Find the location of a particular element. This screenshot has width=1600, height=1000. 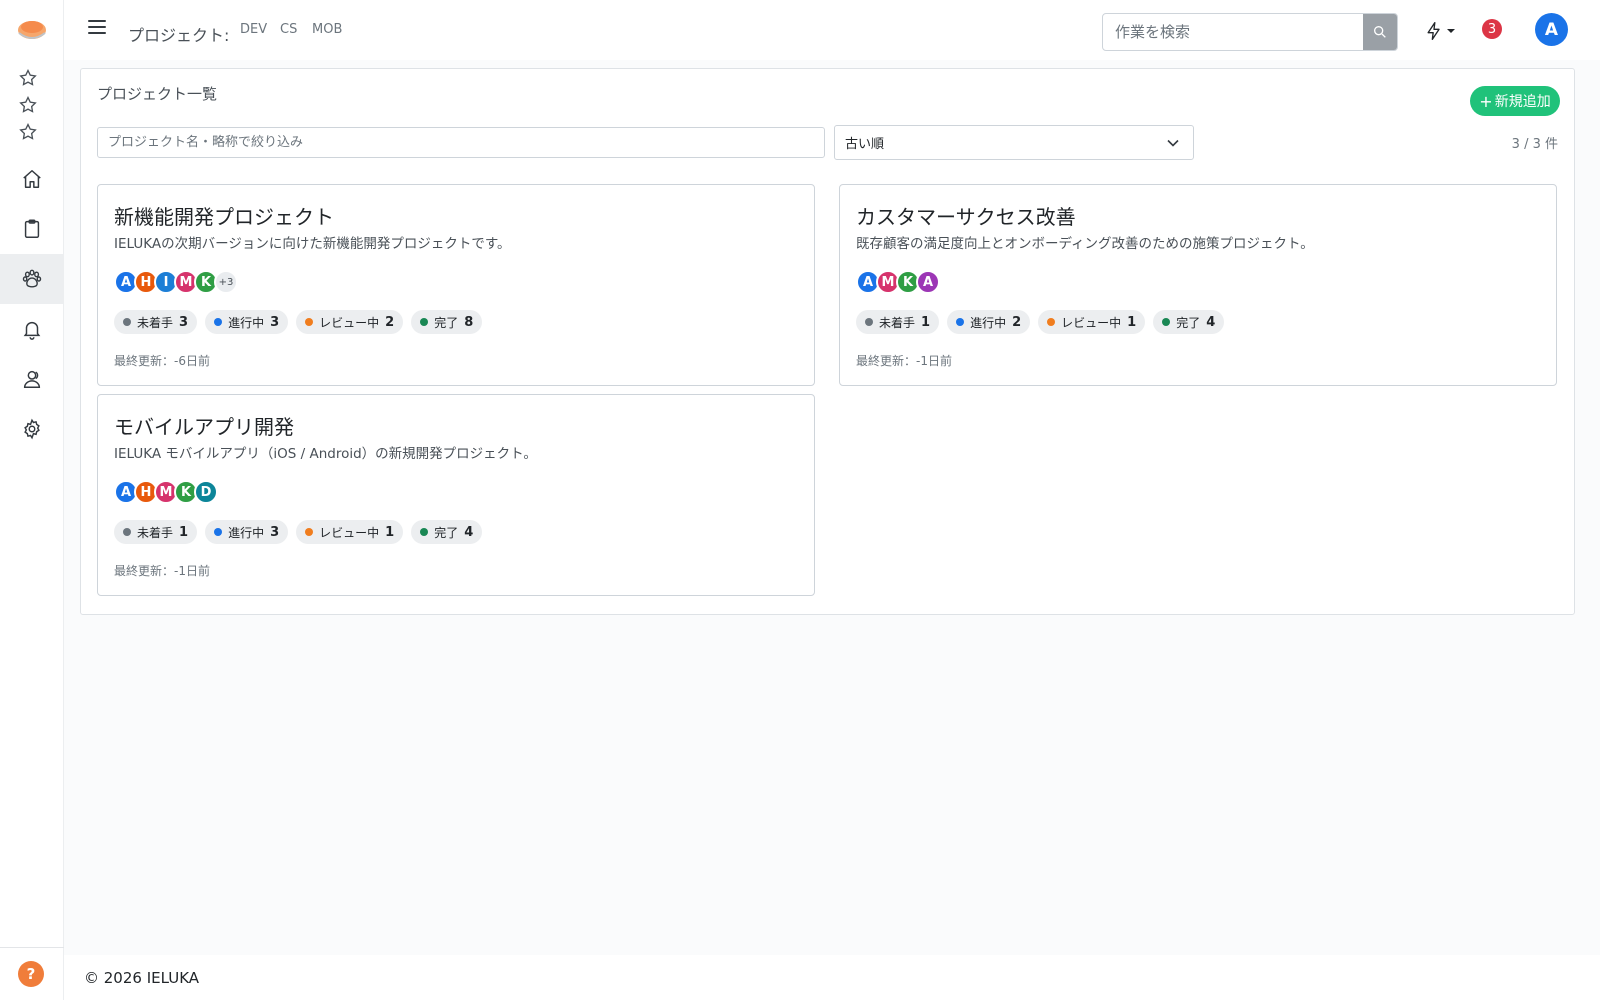

member-avatars: A H I M K +3 is located at coordinates (176, 282).